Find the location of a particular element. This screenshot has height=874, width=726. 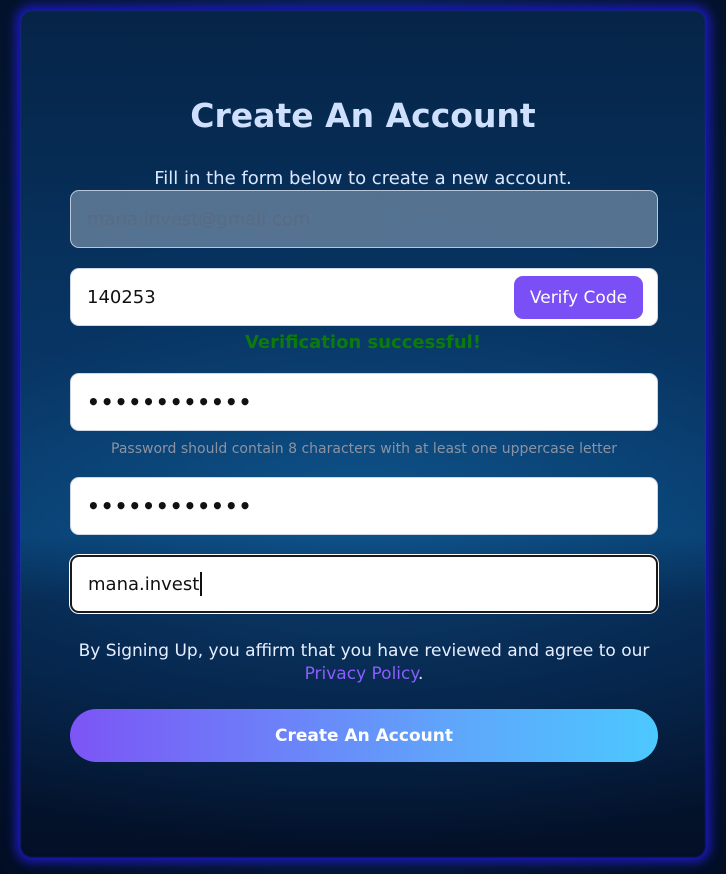

confirm-password-masked-value: •••••••••••• is located at coordinates (170, 506).